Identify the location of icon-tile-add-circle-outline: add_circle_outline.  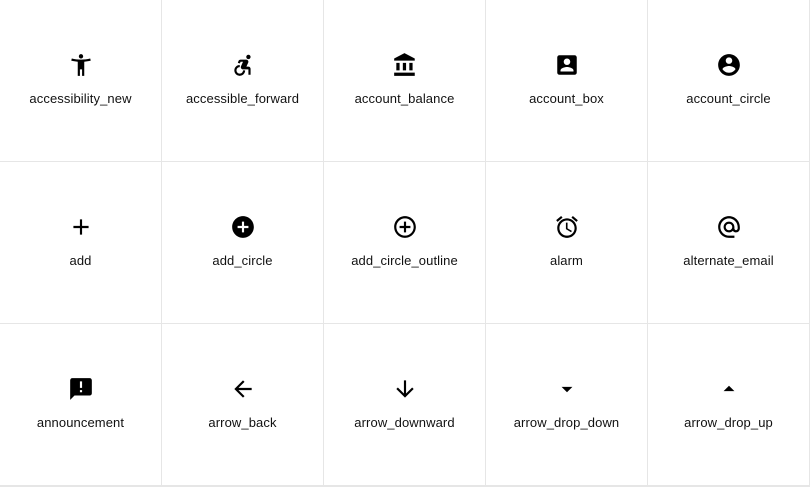
(404, 242).